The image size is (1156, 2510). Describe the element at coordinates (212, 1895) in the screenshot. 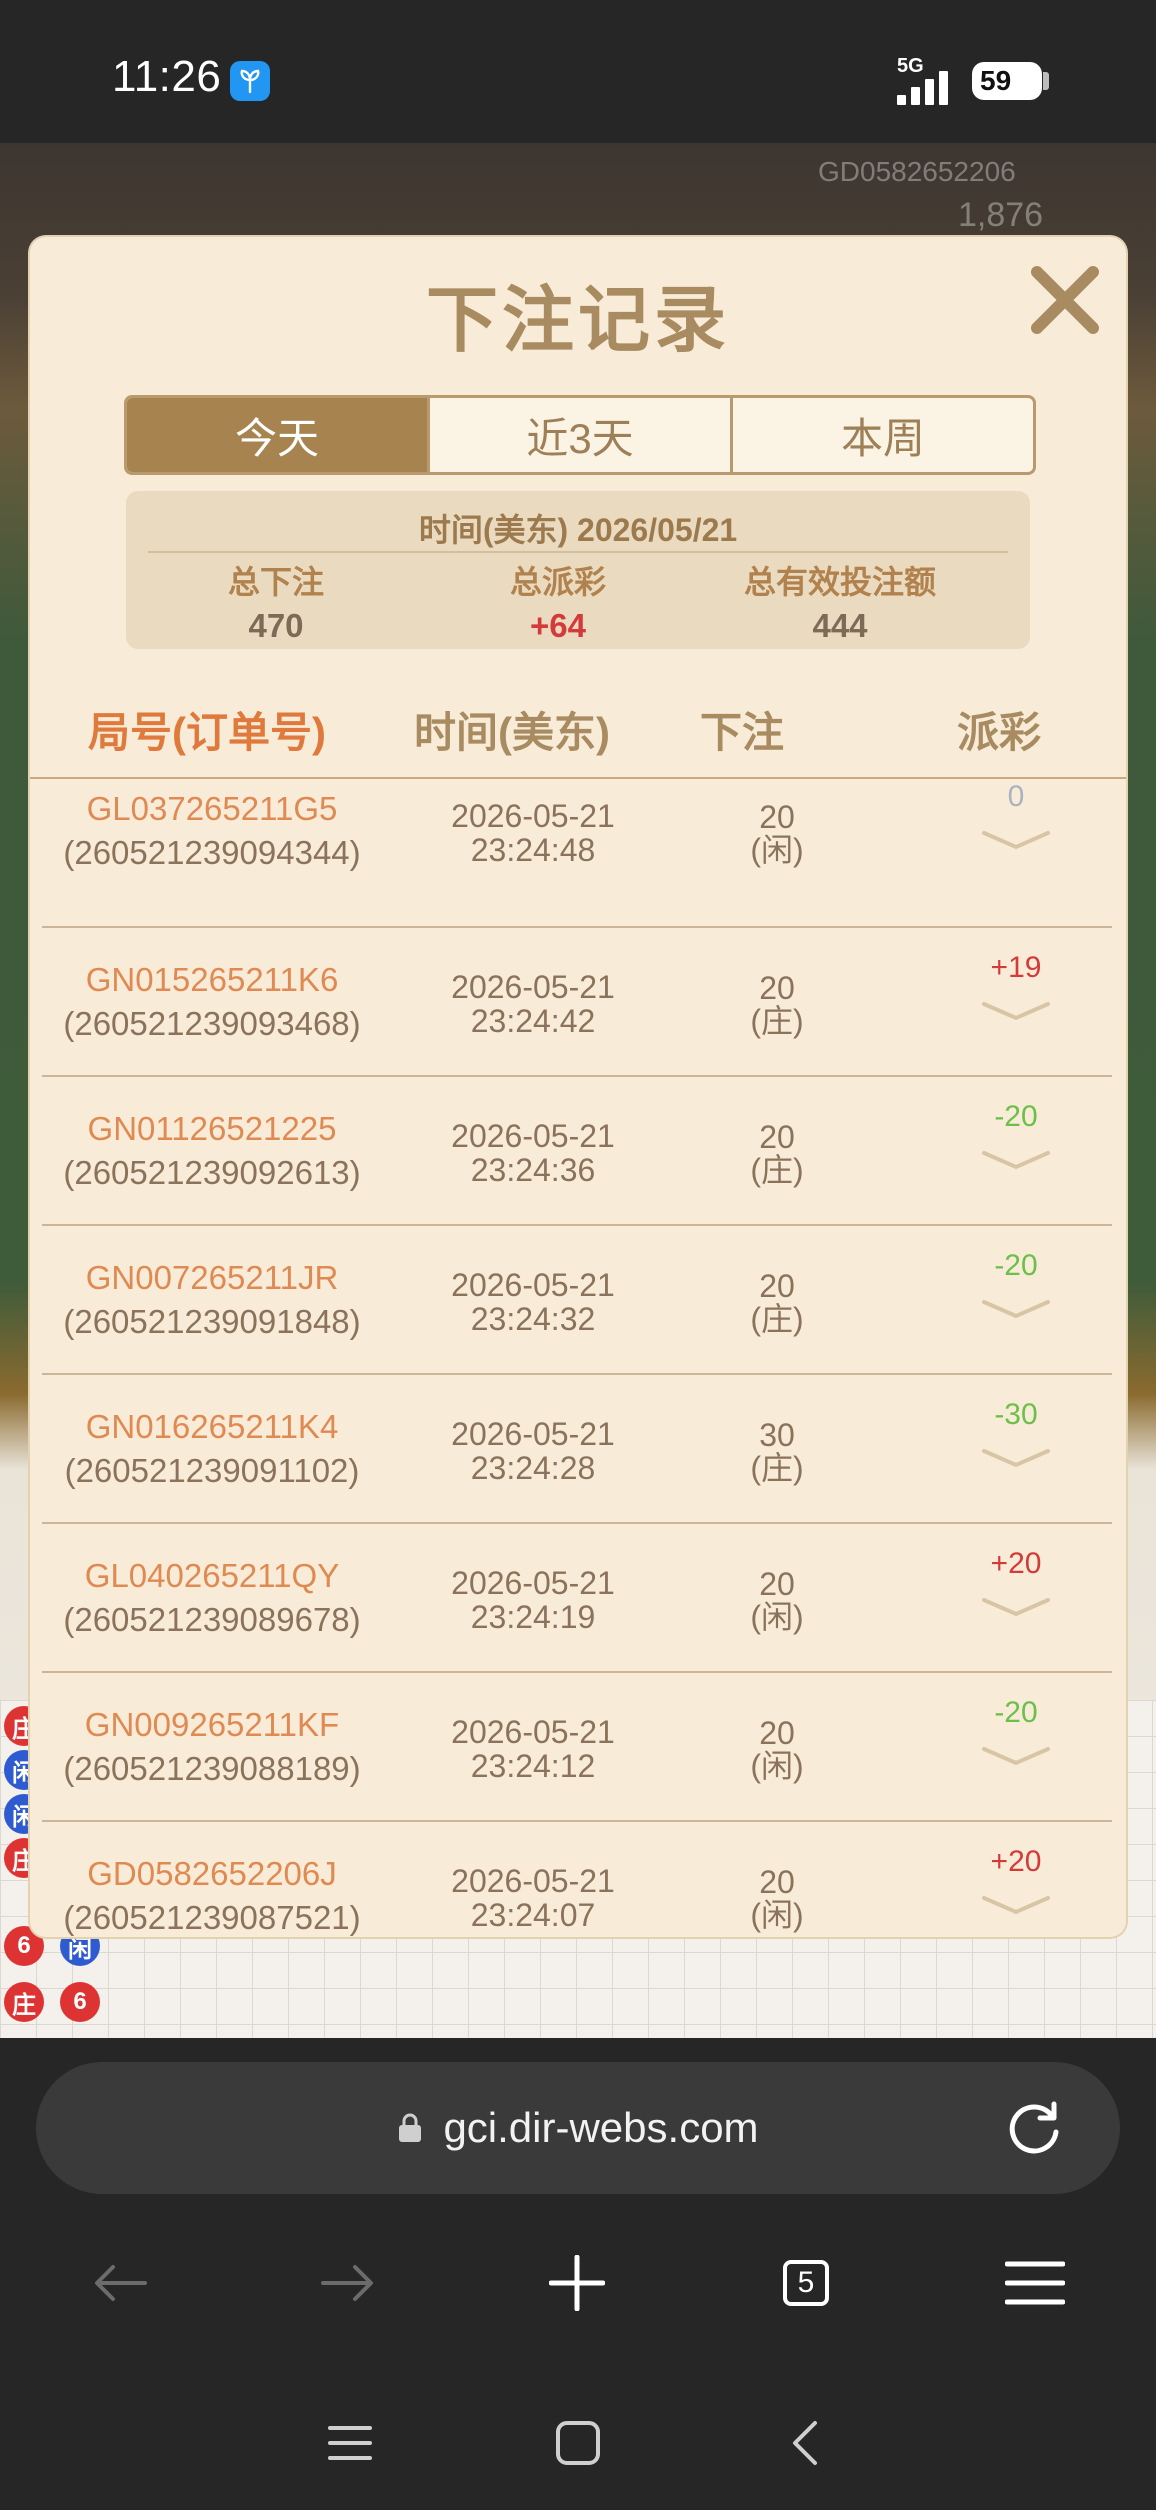

I see `order-cell: GD0582652206J (260521239087521)` at that location.